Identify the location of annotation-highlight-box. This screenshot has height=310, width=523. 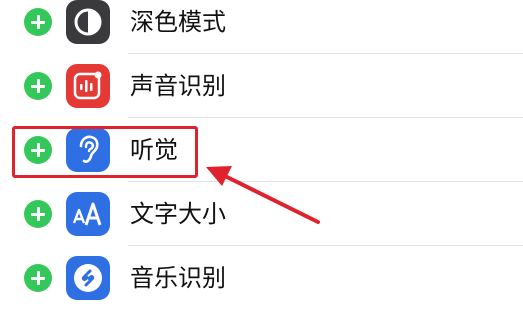
(105, 152).